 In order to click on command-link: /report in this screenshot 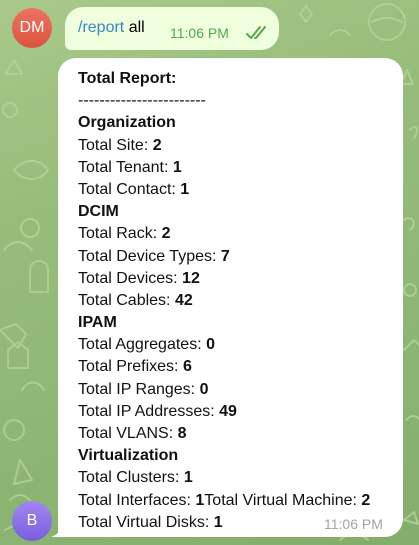, I will do `click(101, 27)`.